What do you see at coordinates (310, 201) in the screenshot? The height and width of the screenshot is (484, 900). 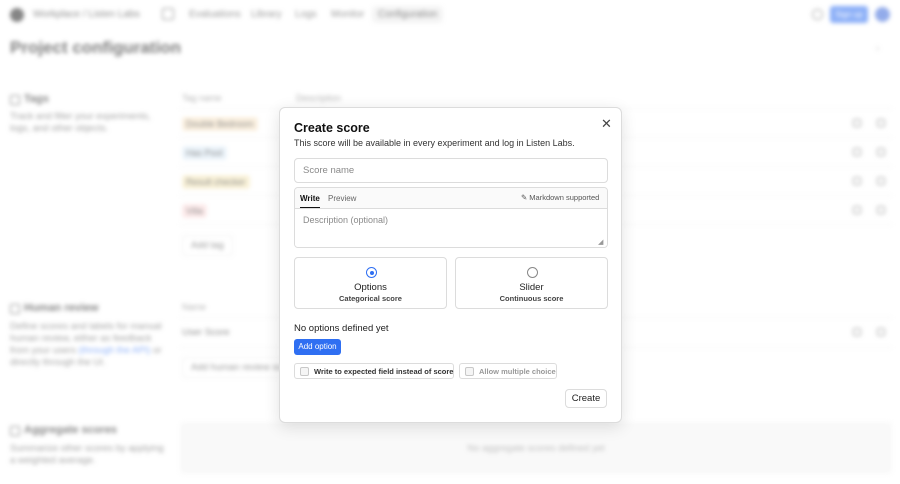 I see `tab-write: Write` at bounding box center [310, 201].